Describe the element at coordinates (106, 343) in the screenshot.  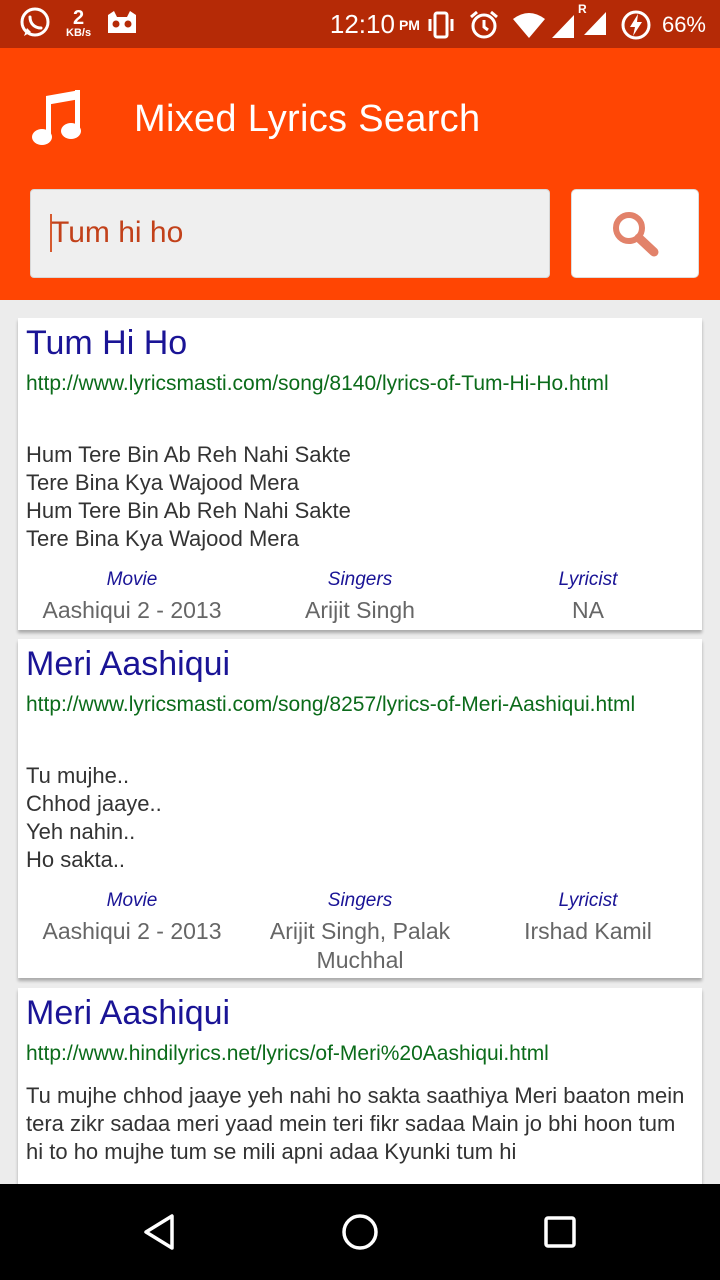
I see `song-title: Tum Hi Ho` at that location.